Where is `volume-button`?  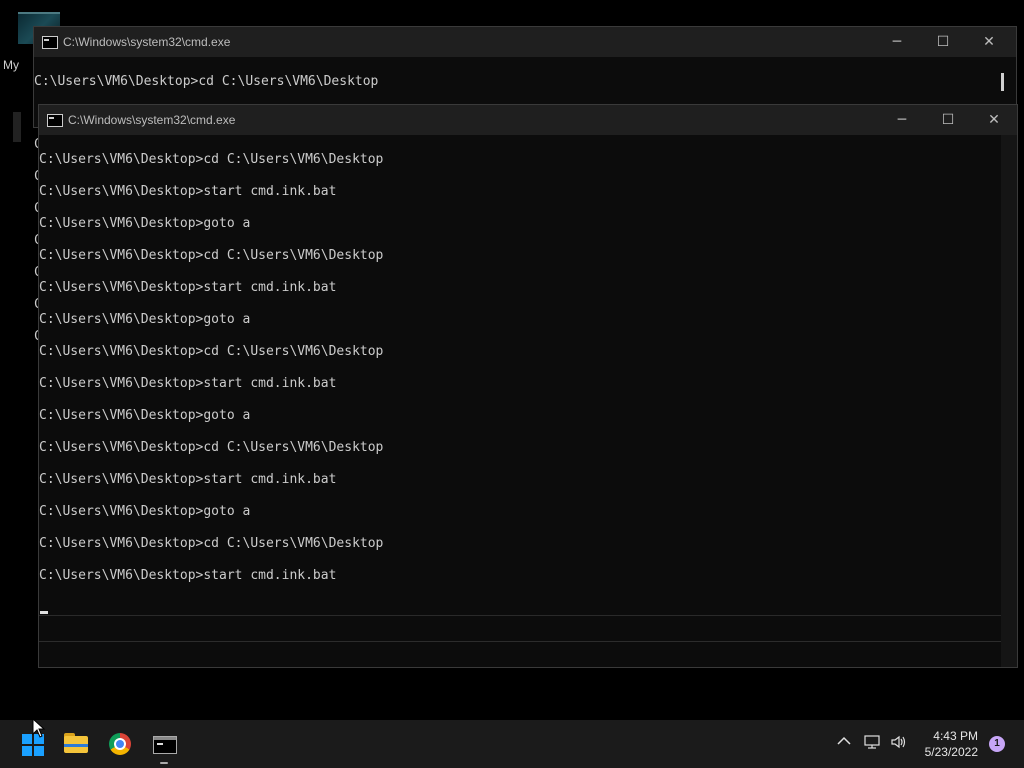
volume-button is located at coordinates (899, 744).